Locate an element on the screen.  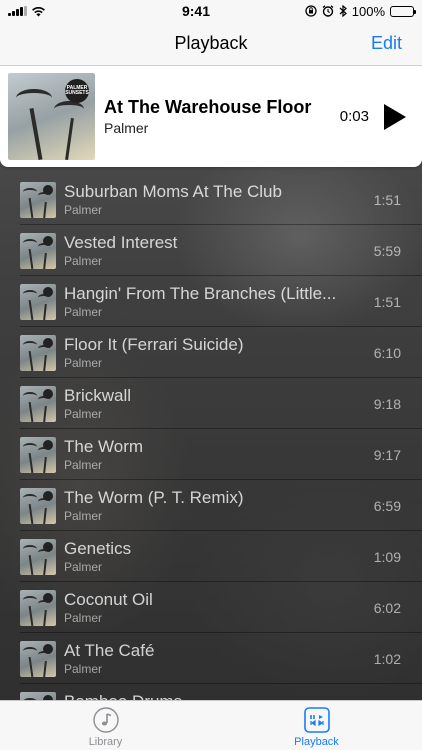
track-info: Vested Interest Palmer is located at coordinates (213, 250).